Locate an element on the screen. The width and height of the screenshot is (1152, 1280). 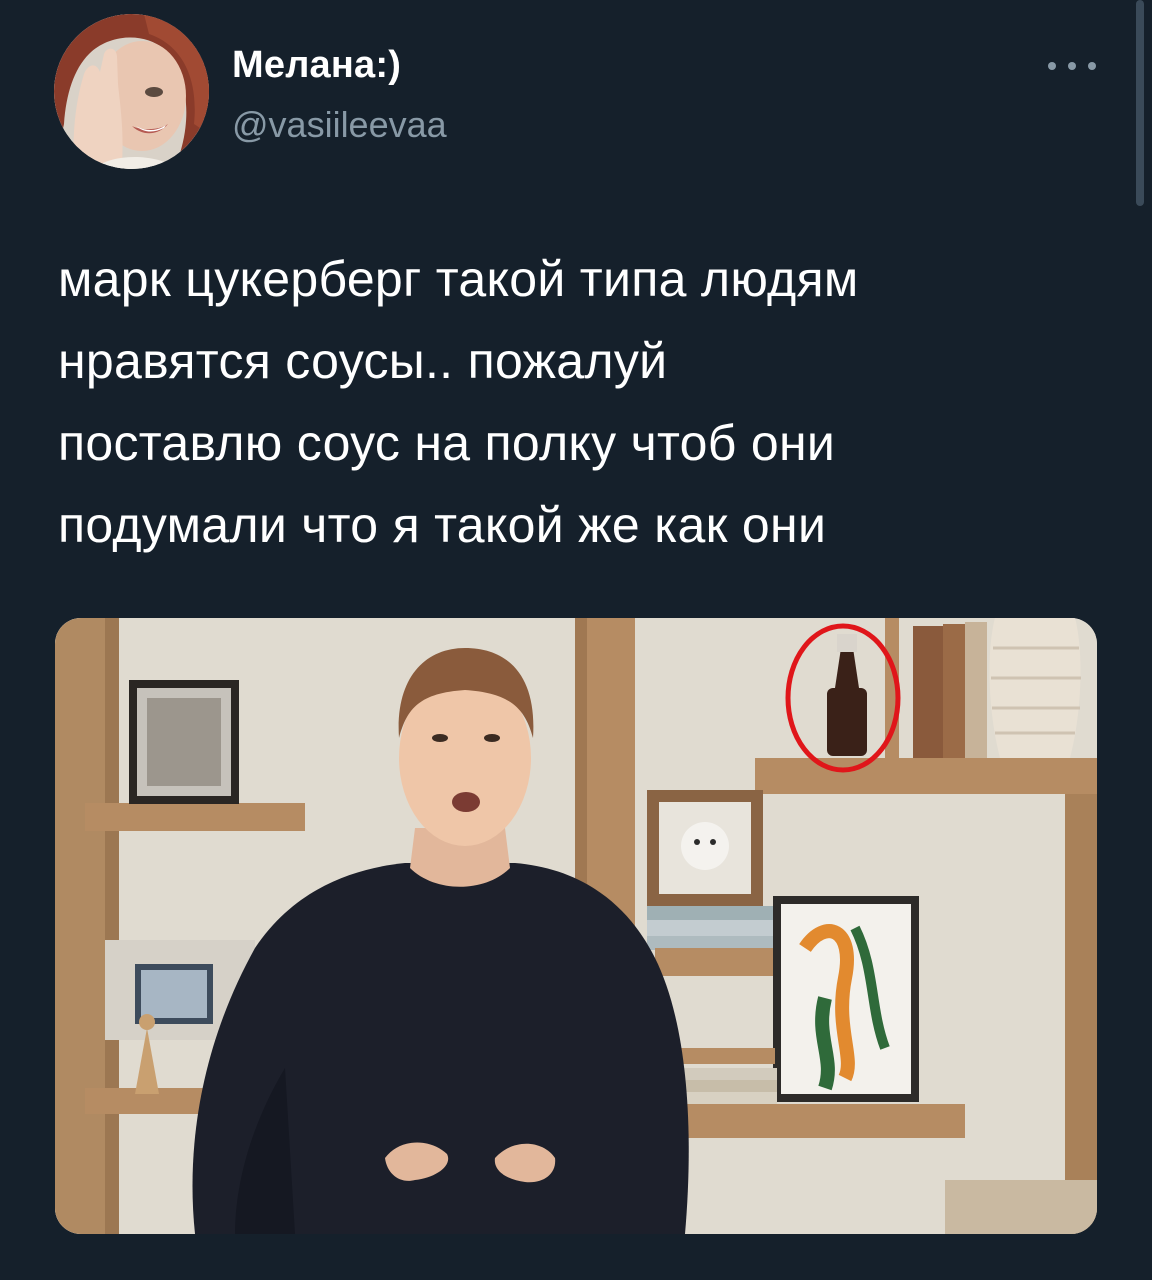
avatar is located at coordinates (131, 91).